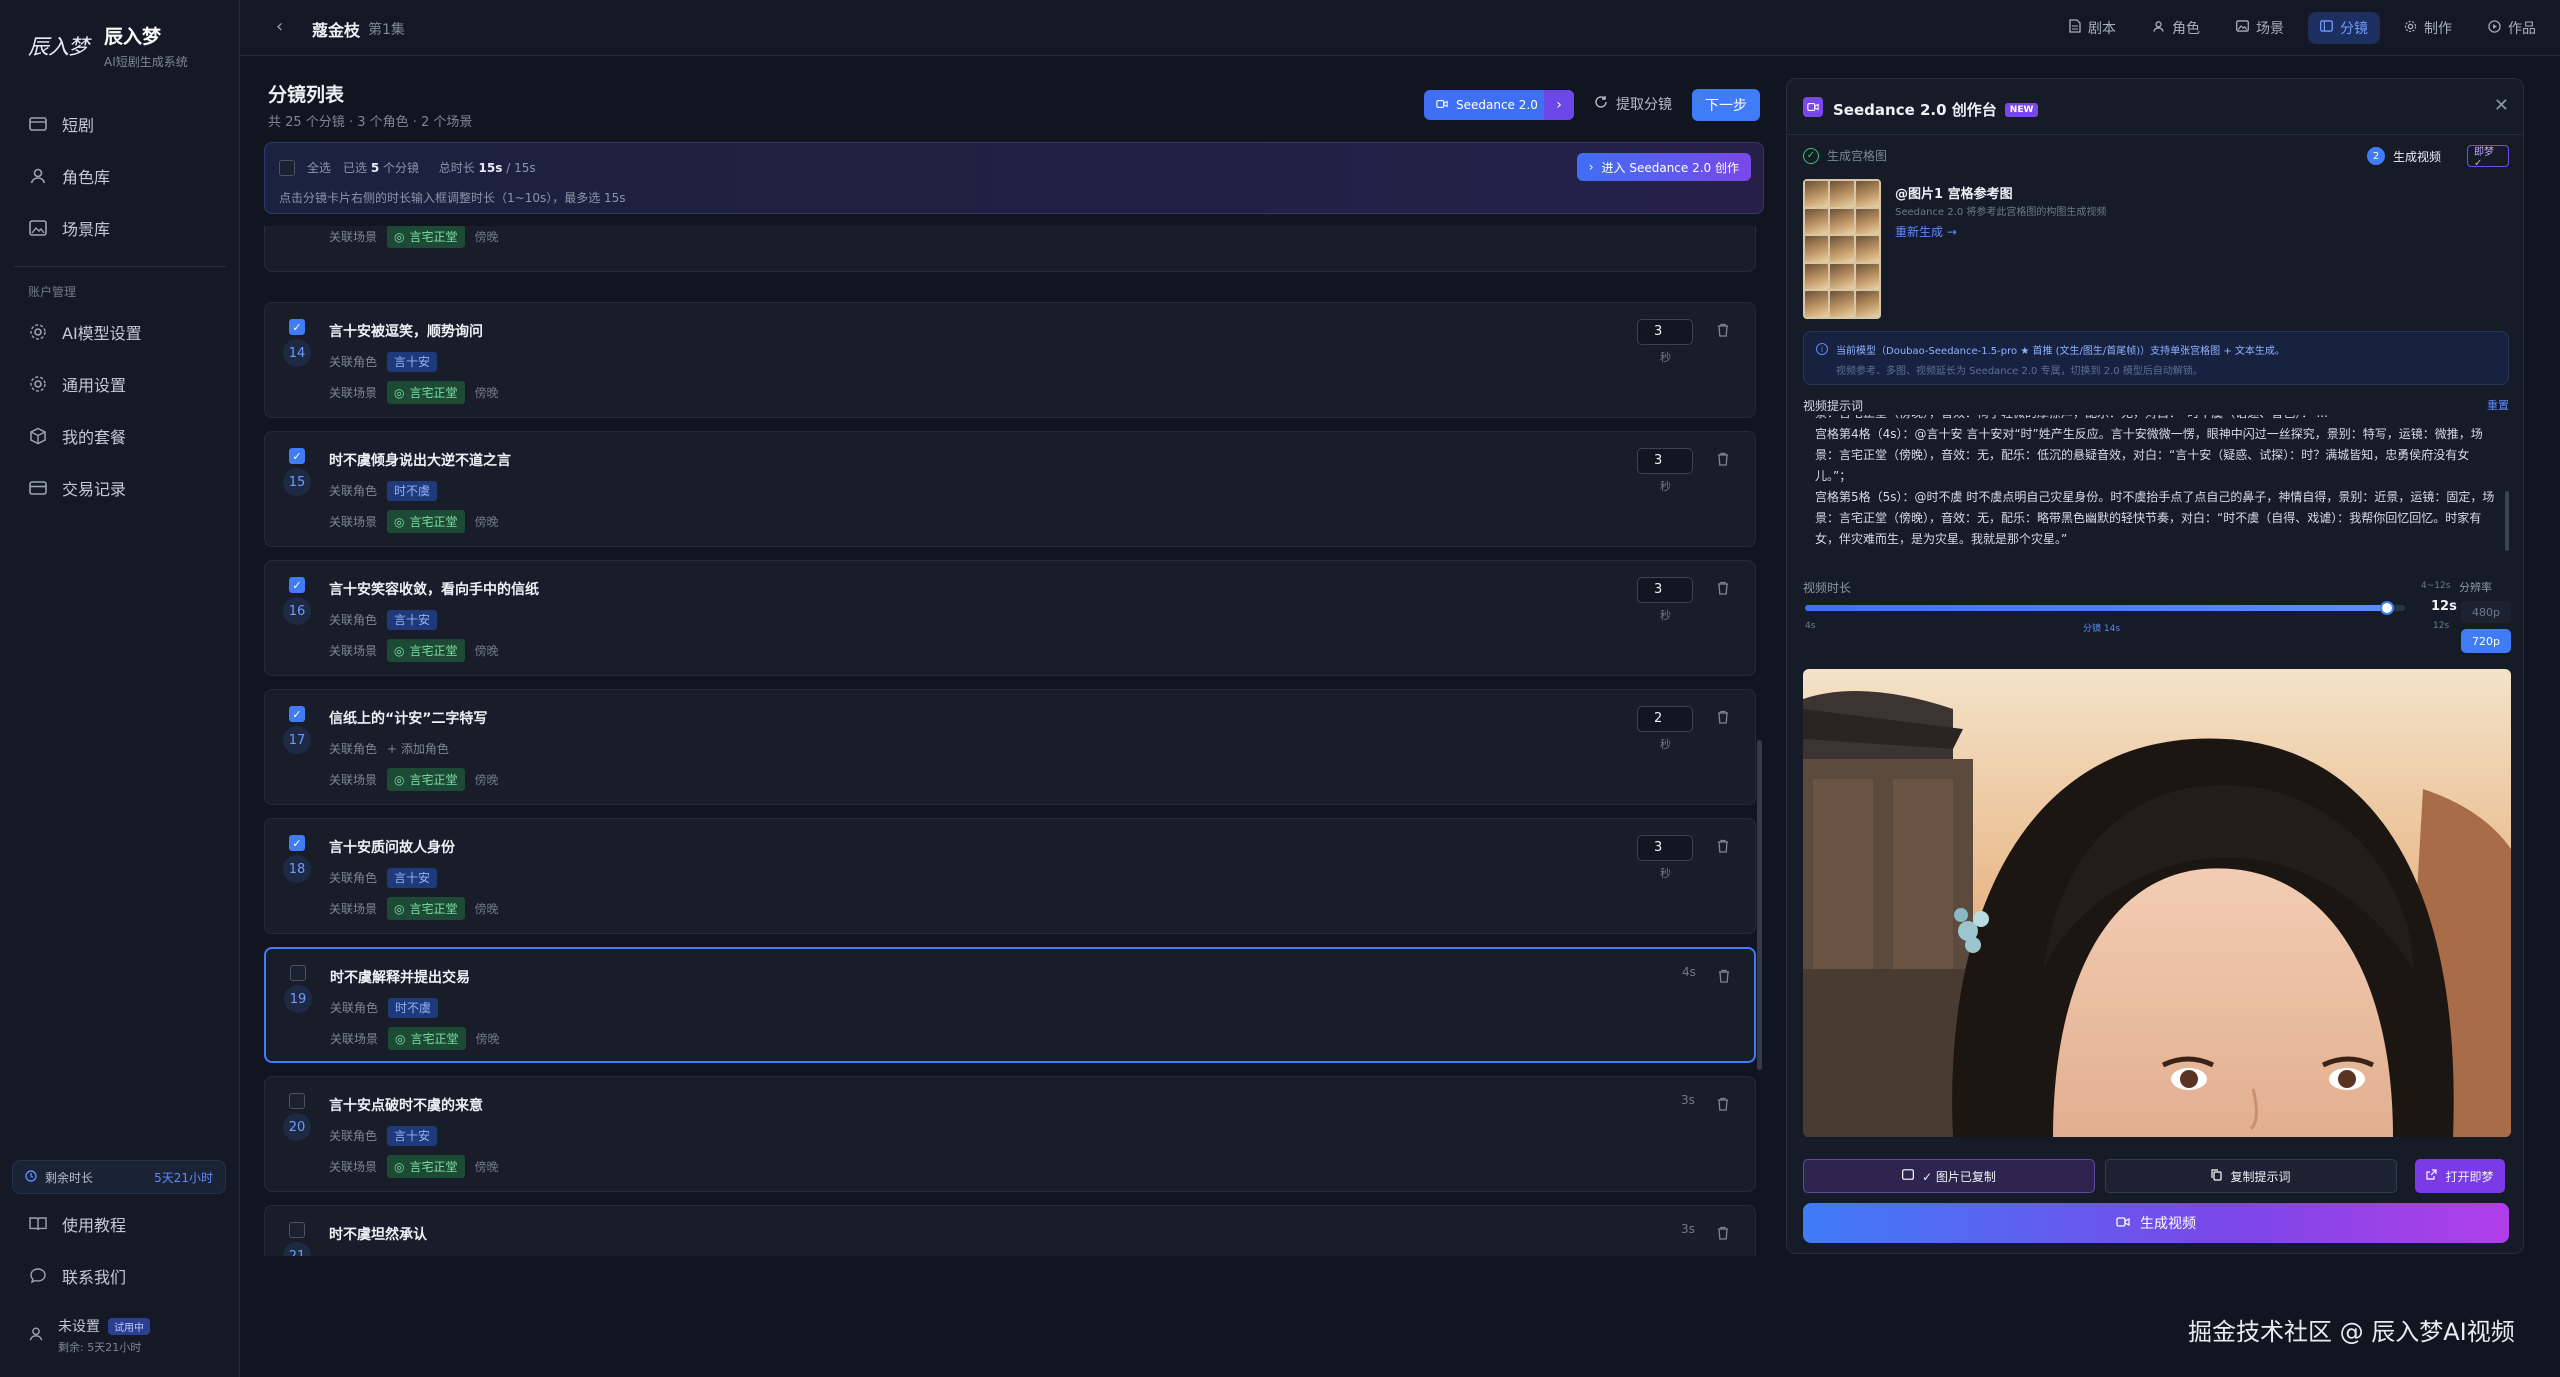  I want to click on remaining-time-card: 剩余时长 5天21小时, so click(119, 1177).